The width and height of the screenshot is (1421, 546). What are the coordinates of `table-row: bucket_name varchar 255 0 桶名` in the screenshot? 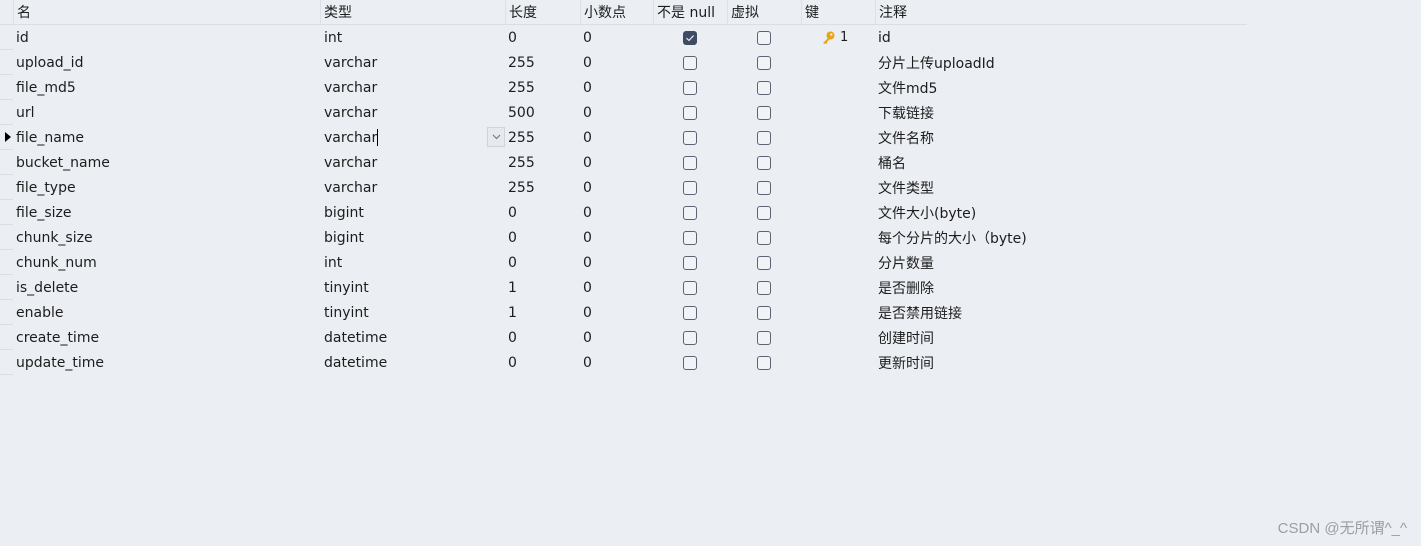 It's located at (623, 162).